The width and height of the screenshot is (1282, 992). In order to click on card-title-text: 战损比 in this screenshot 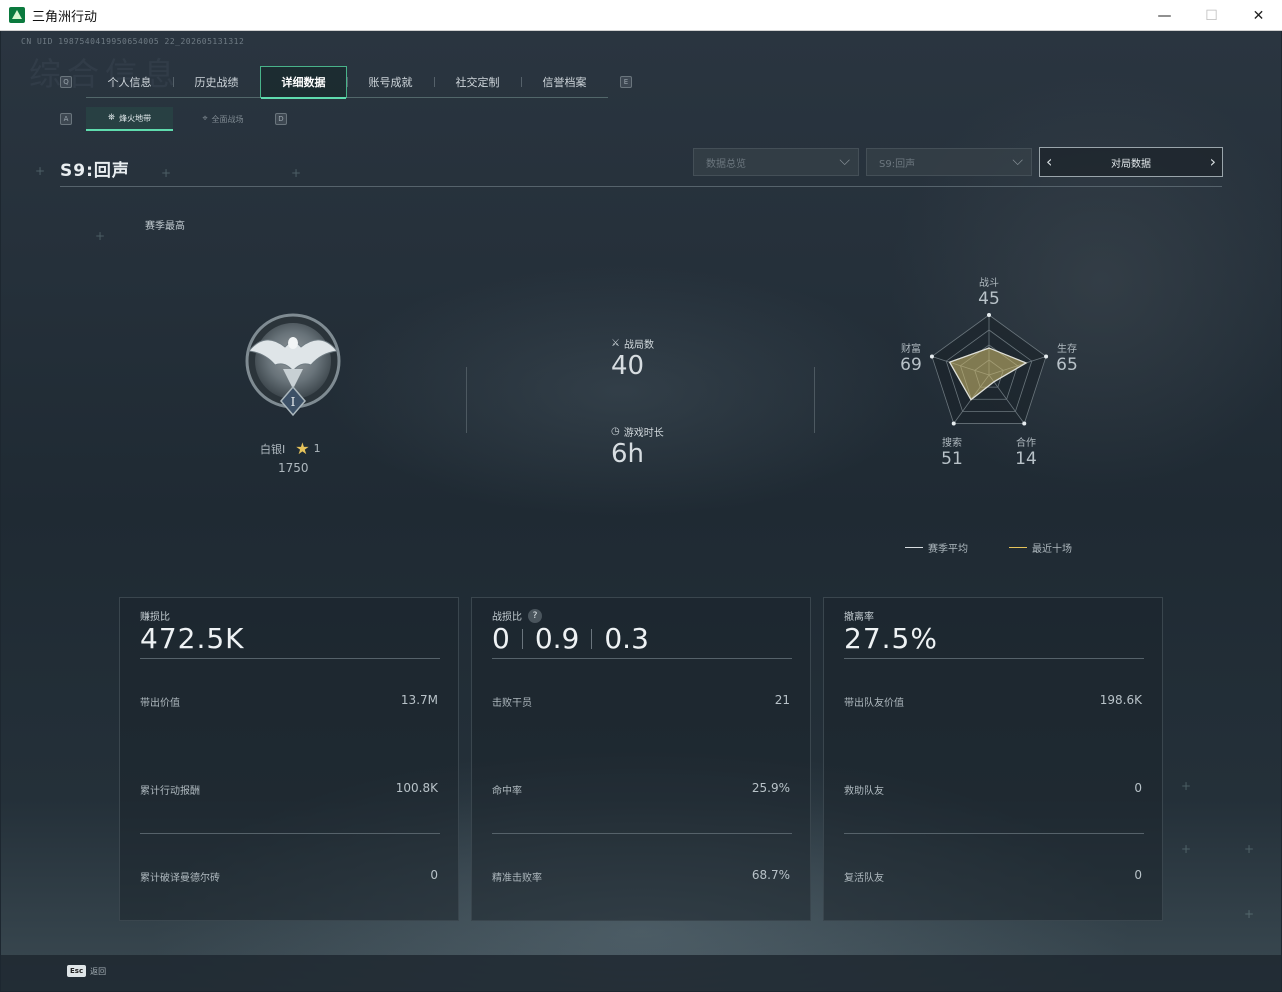, I will do `click(507, 617)`.